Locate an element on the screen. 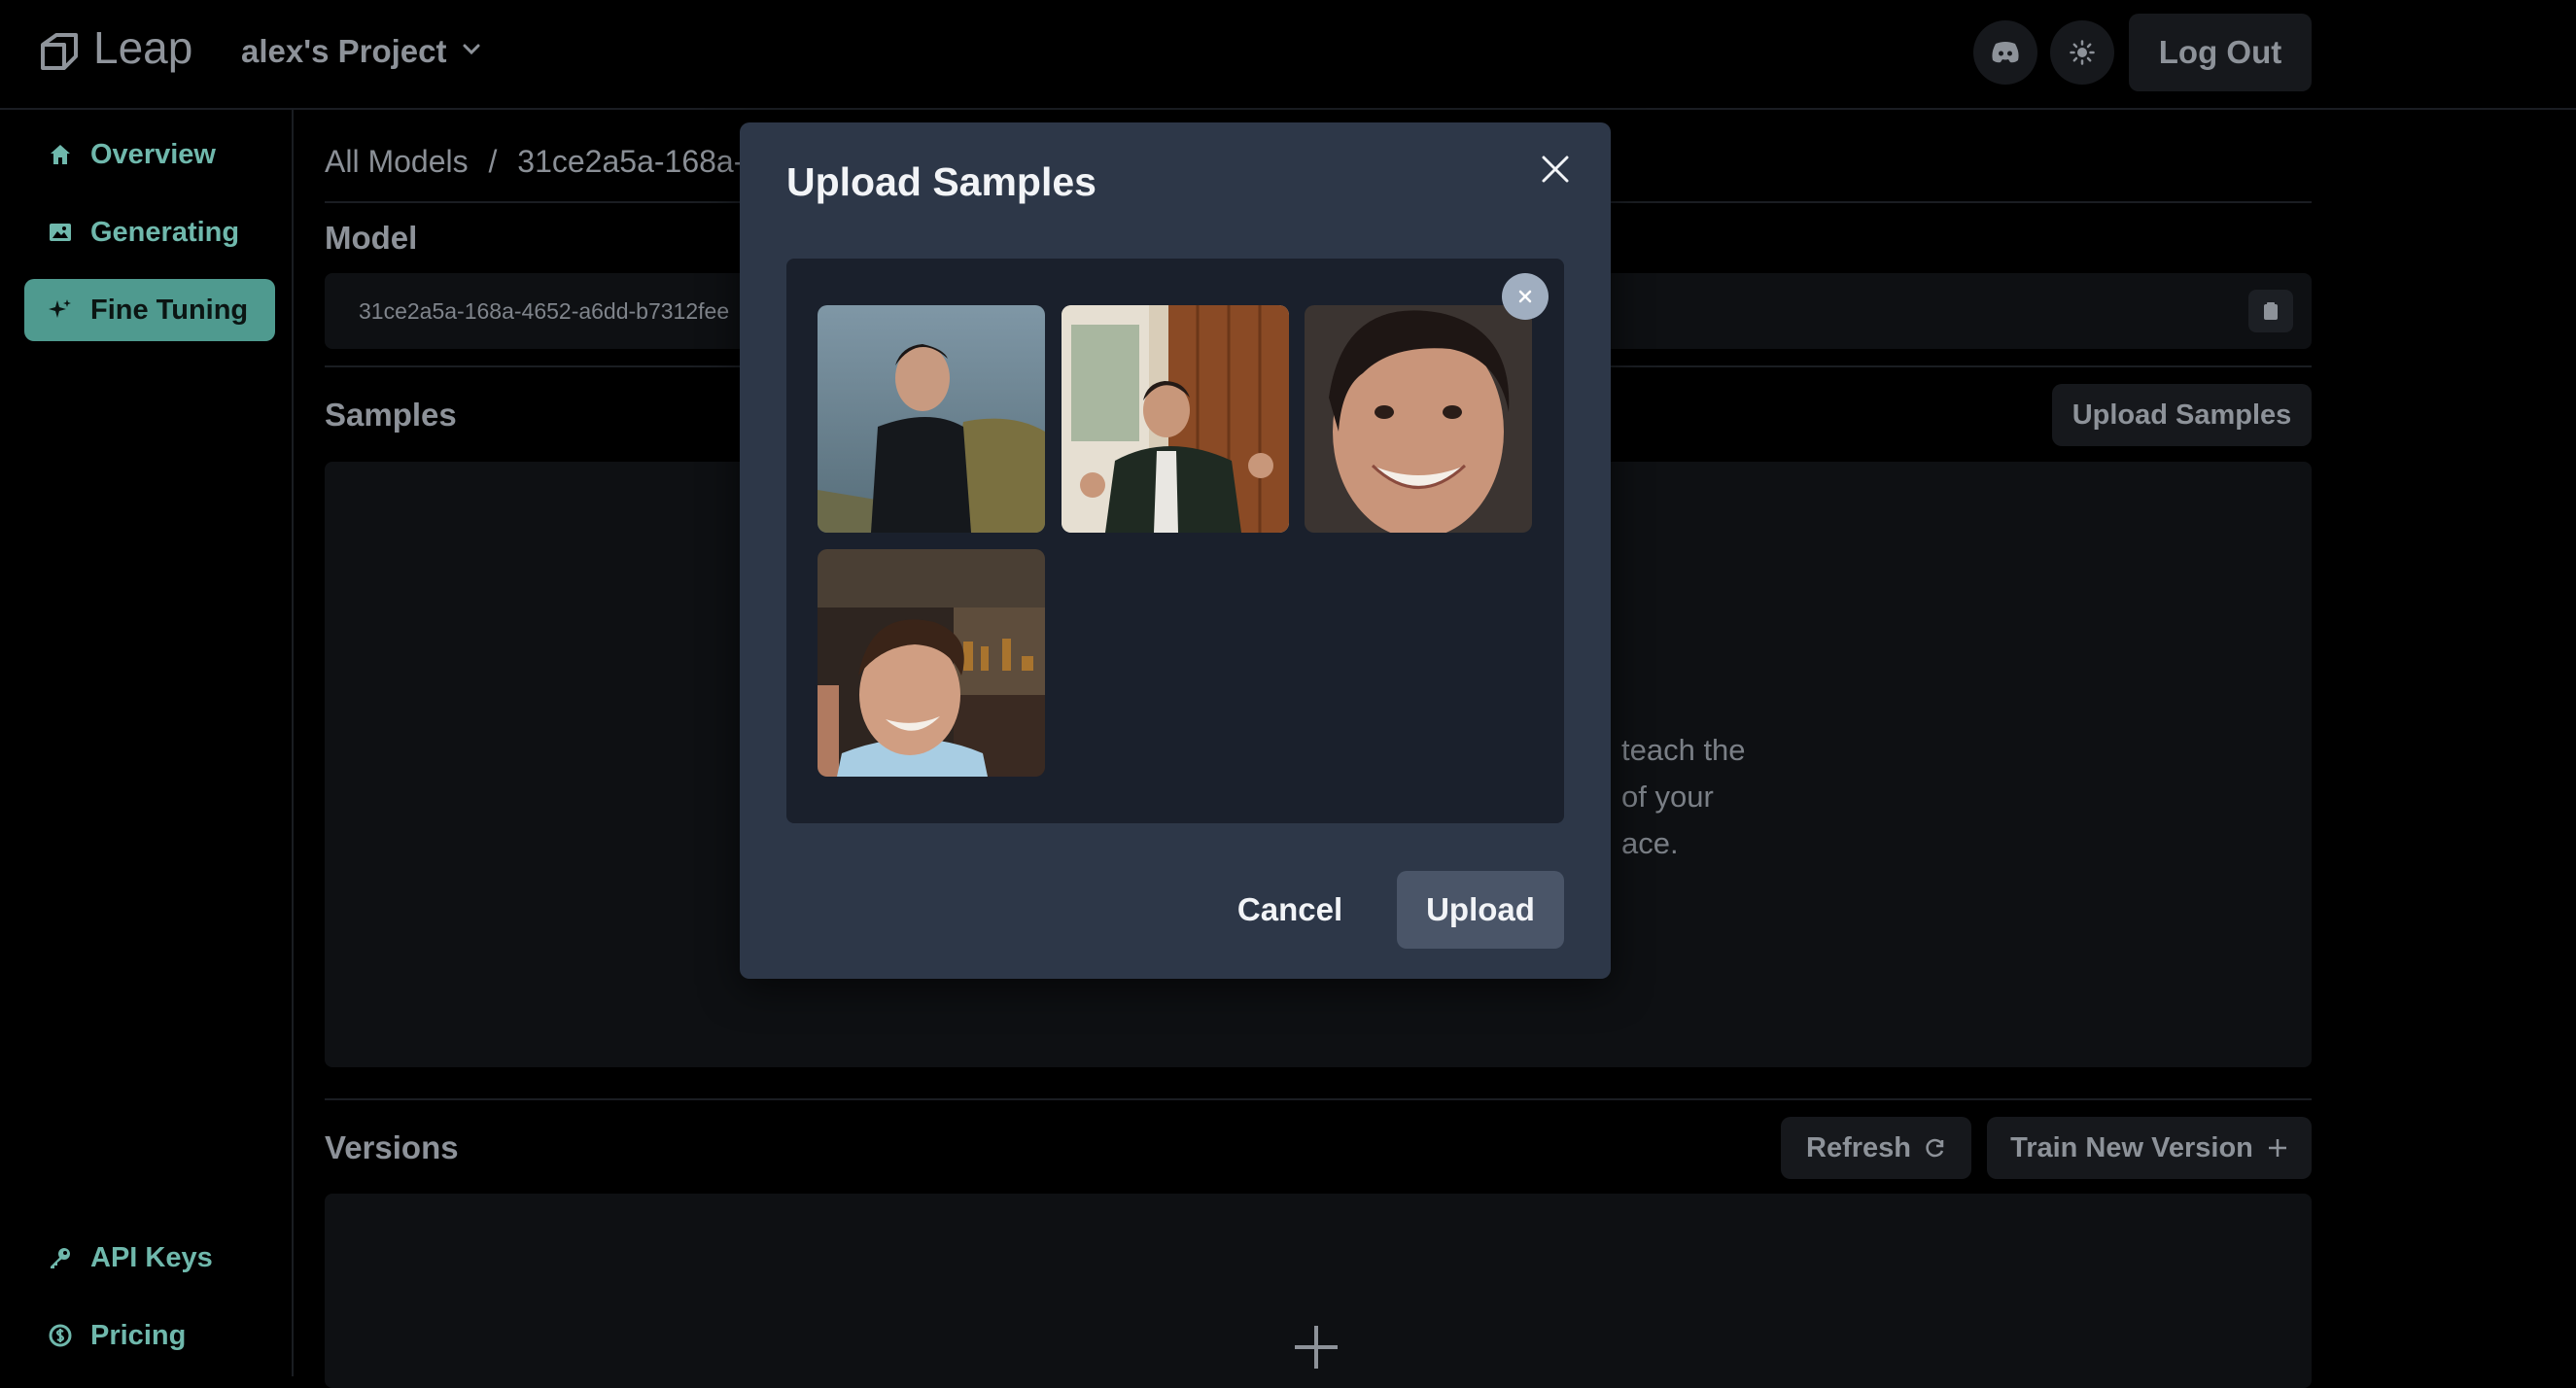  sidebar-item-label: Fine Tuning is located at coordinates (169, 310).